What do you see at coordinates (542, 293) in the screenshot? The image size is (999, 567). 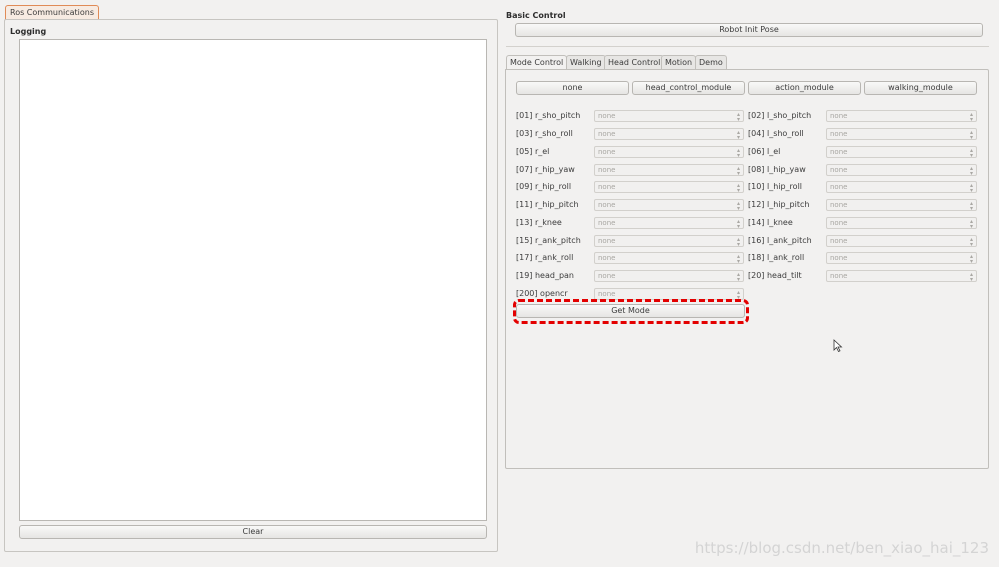 I see `joint-label: [200] opencr` at bounding box center [542, 293].